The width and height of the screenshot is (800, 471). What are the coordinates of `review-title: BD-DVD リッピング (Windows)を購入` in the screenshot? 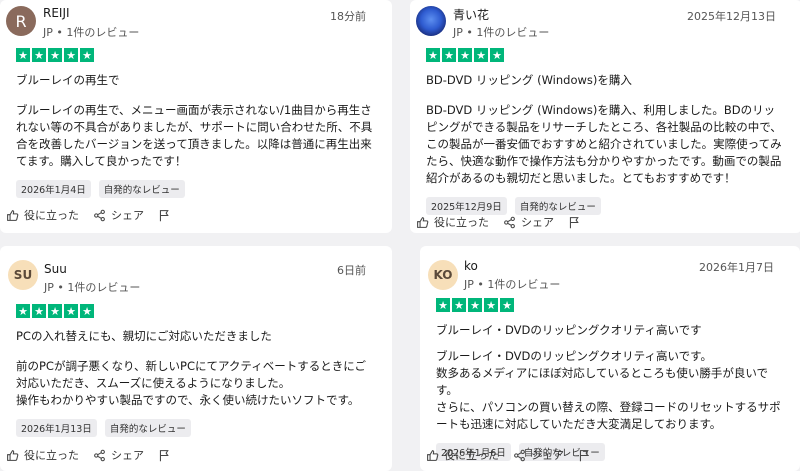 It's located at (606, 80).